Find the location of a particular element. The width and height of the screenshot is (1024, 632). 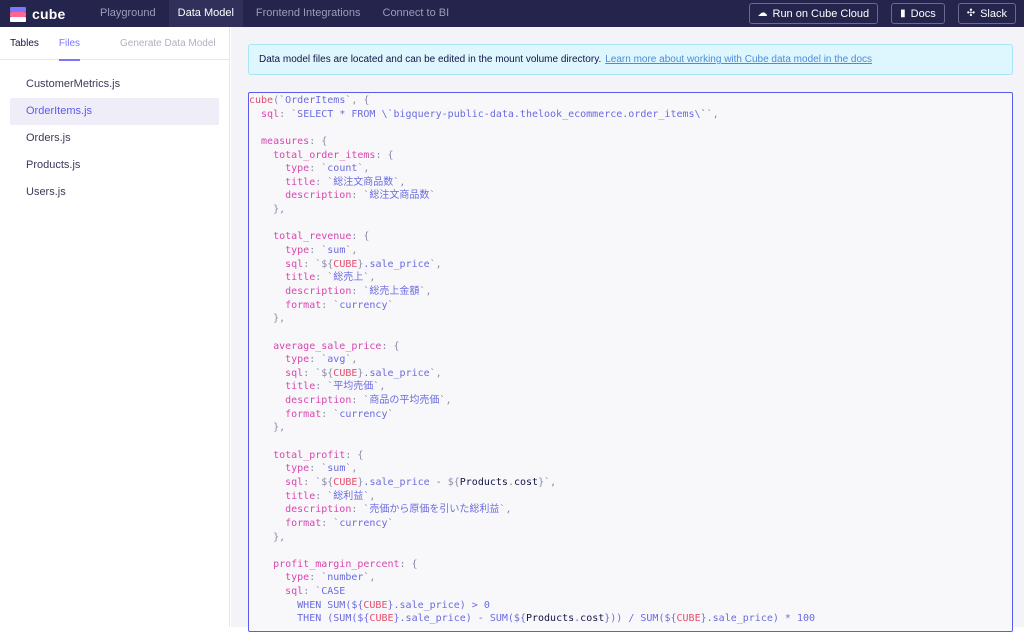

code-token: }.sale_price) * 100 is located at coordinates (758, 618).